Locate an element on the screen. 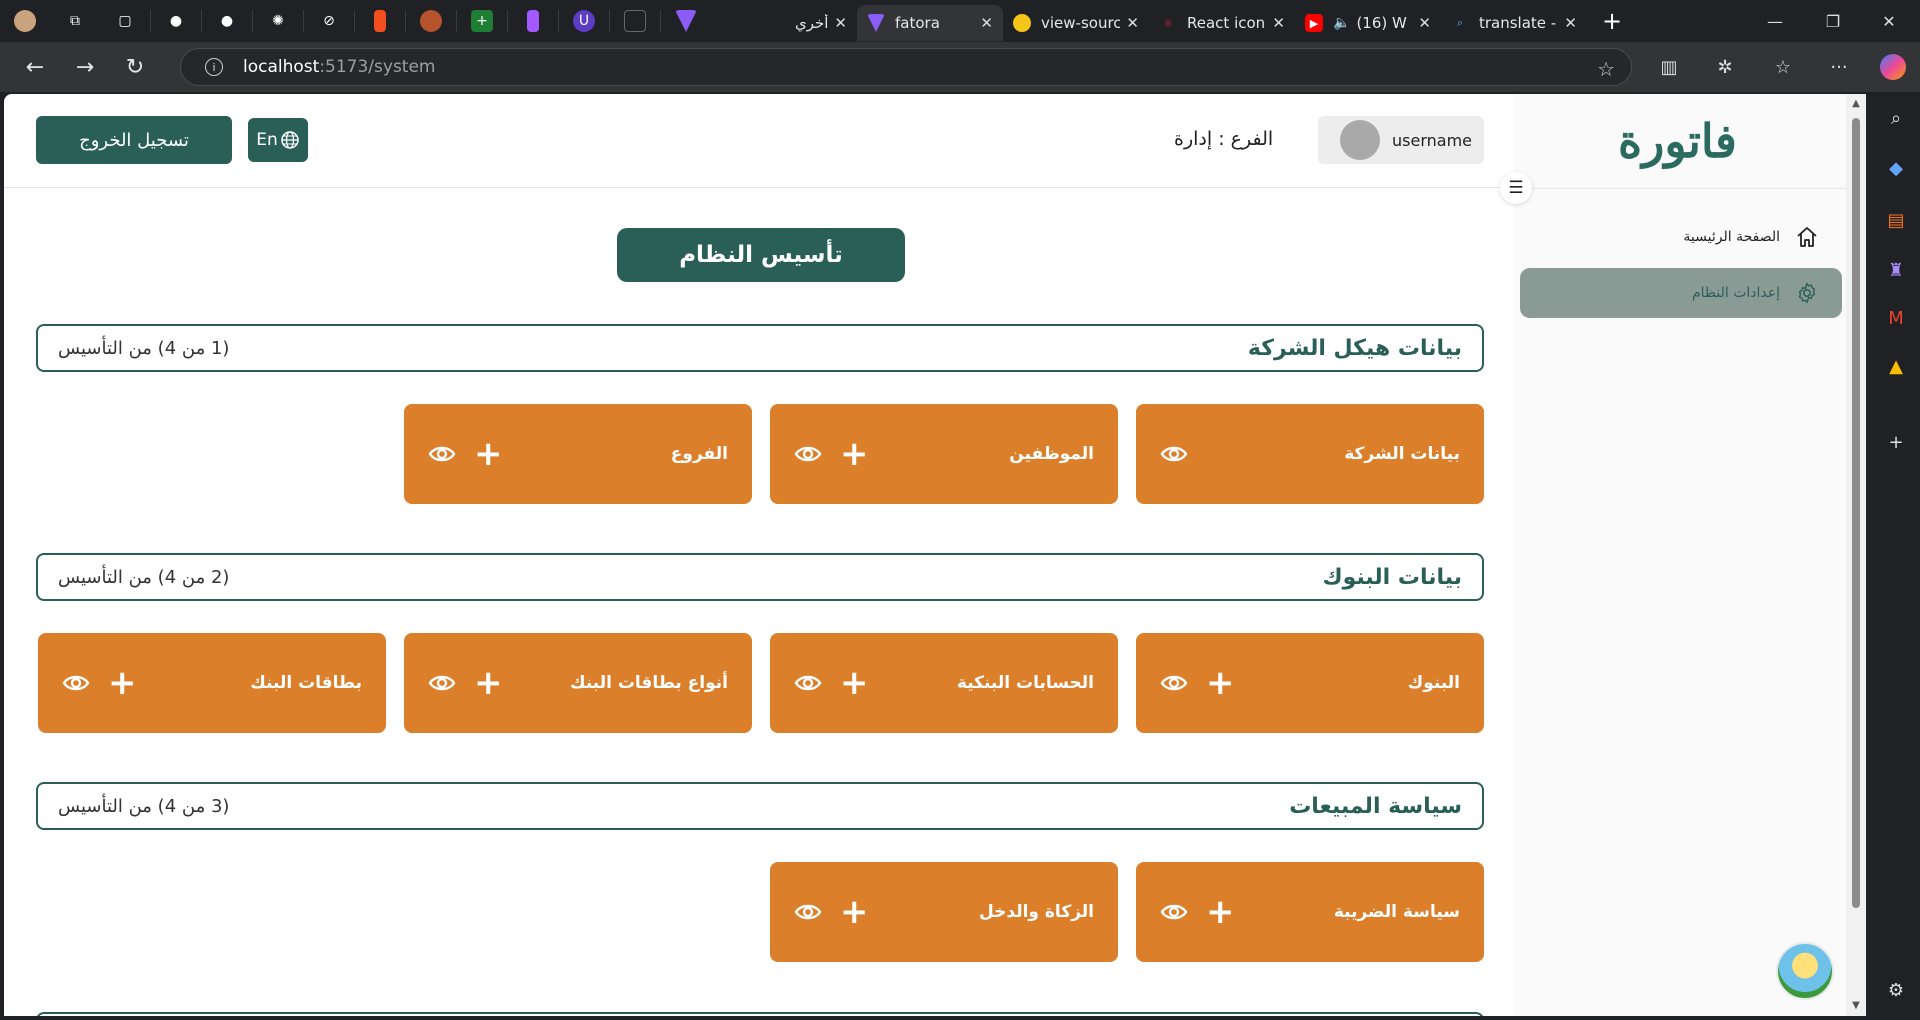  pinned-tab-github-1: ● is located at coordinates (176, 21).